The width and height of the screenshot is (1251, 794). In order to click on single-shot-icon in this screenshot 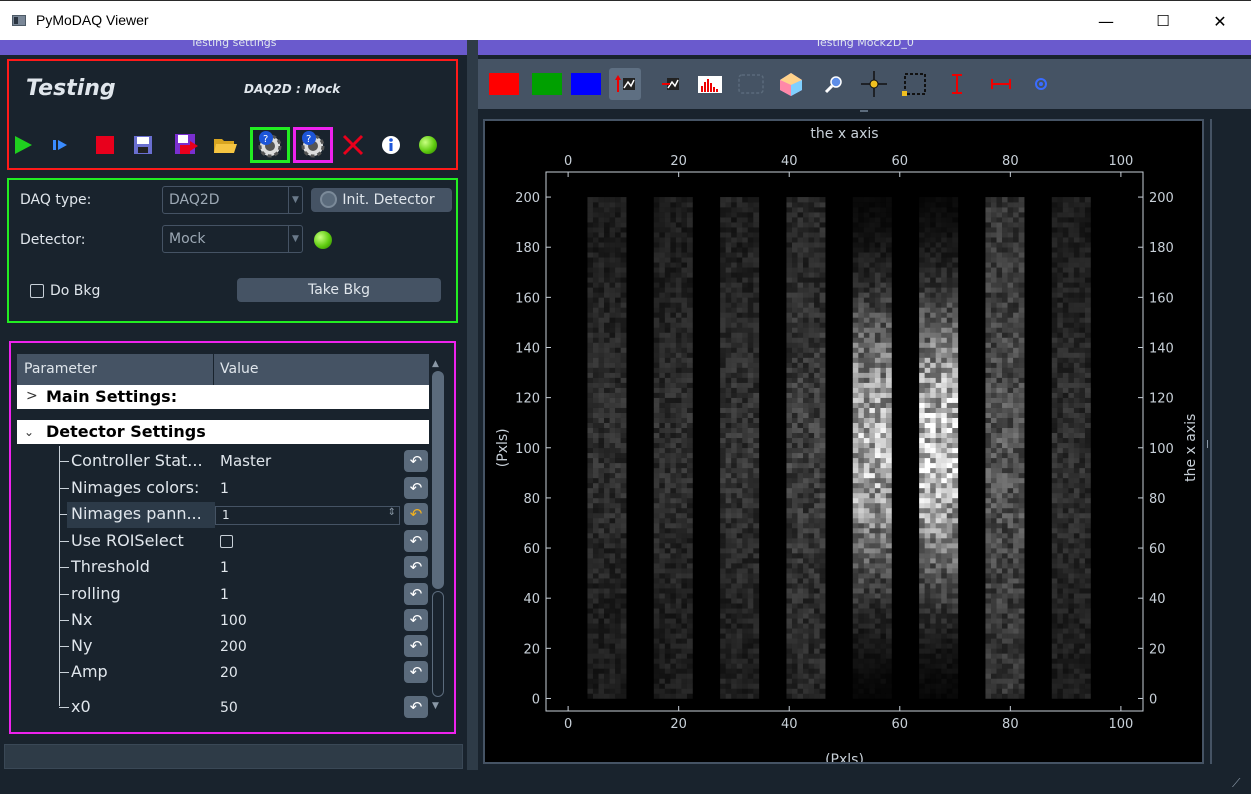, I will do `click(60, 145)`.